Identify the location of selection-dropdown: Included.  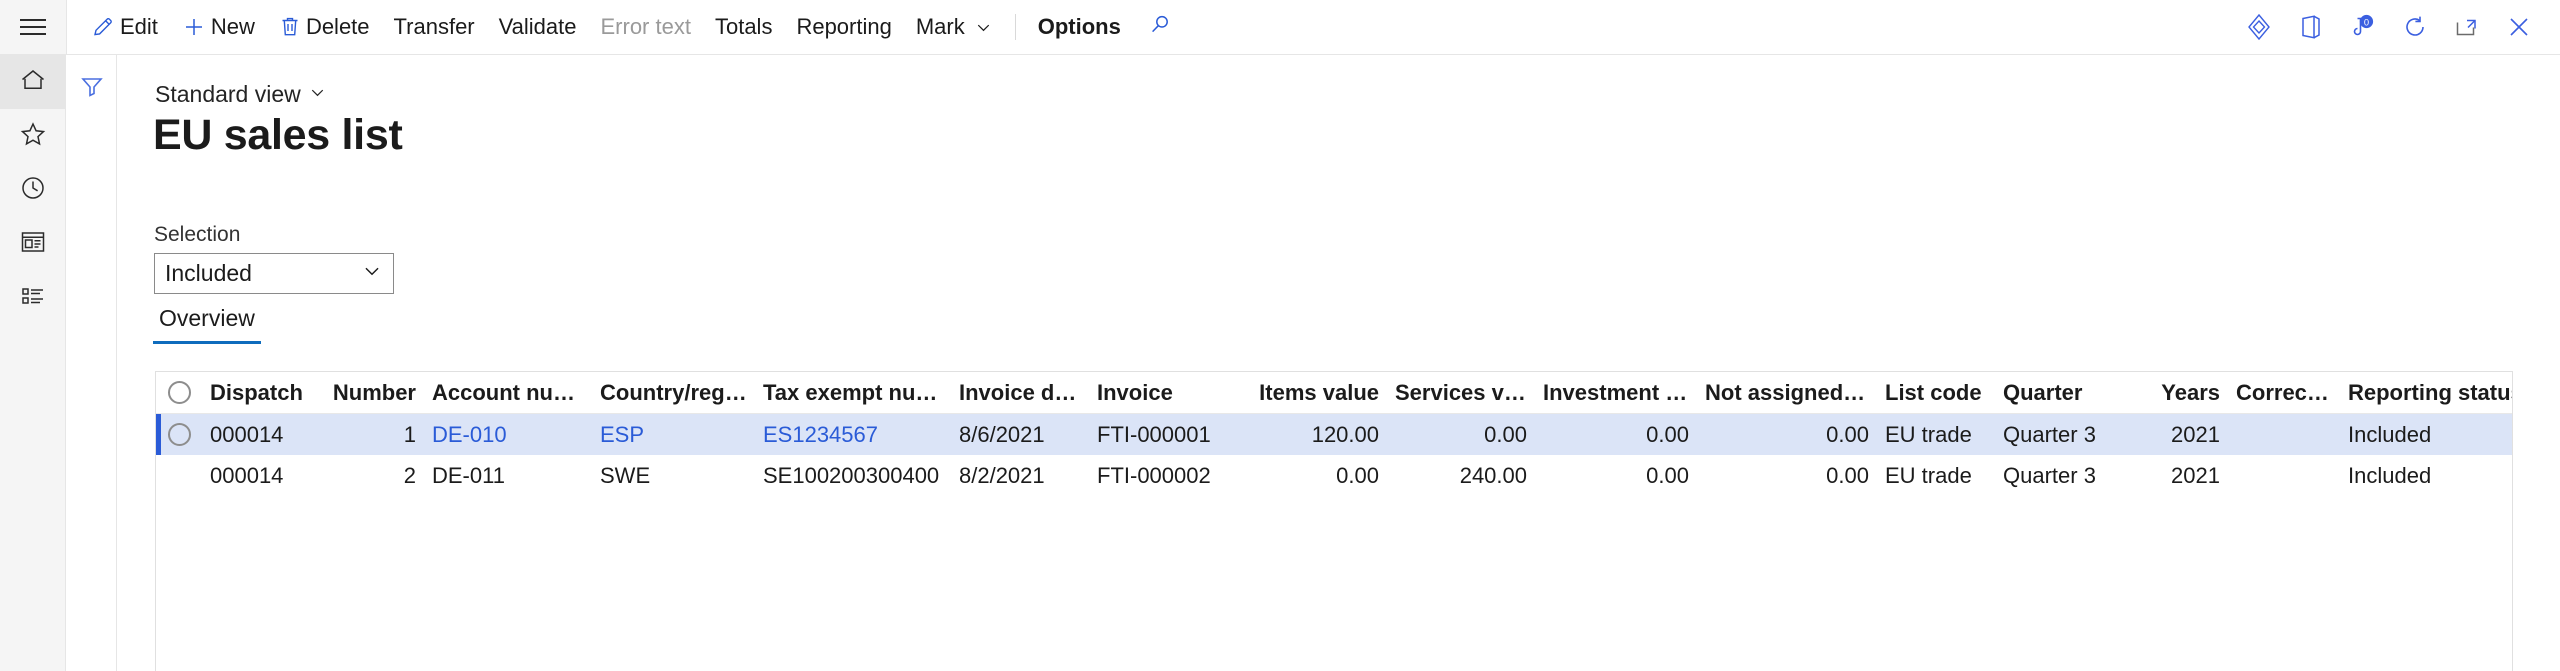
(274, 273).